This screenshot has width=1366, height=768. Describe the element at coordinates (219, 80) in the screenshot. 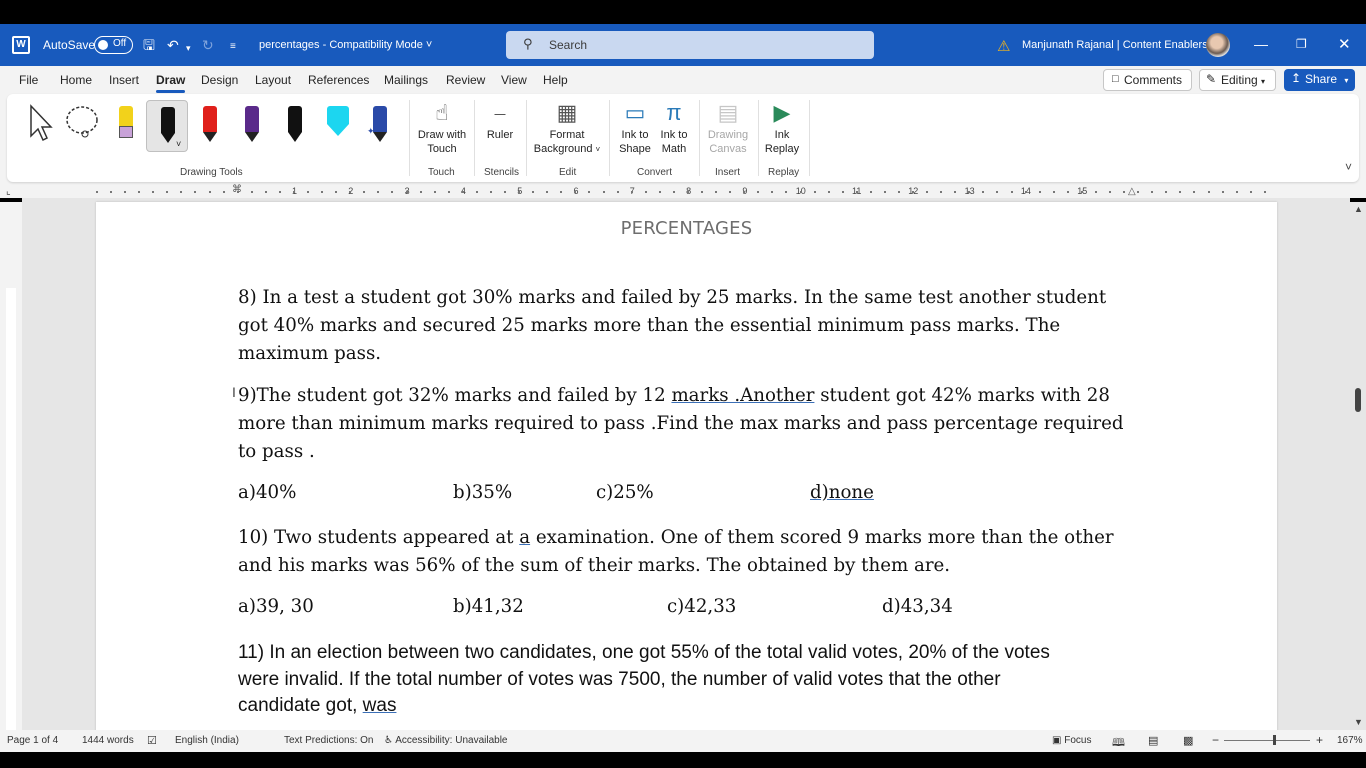

I see `tab-design: Design` at that location.